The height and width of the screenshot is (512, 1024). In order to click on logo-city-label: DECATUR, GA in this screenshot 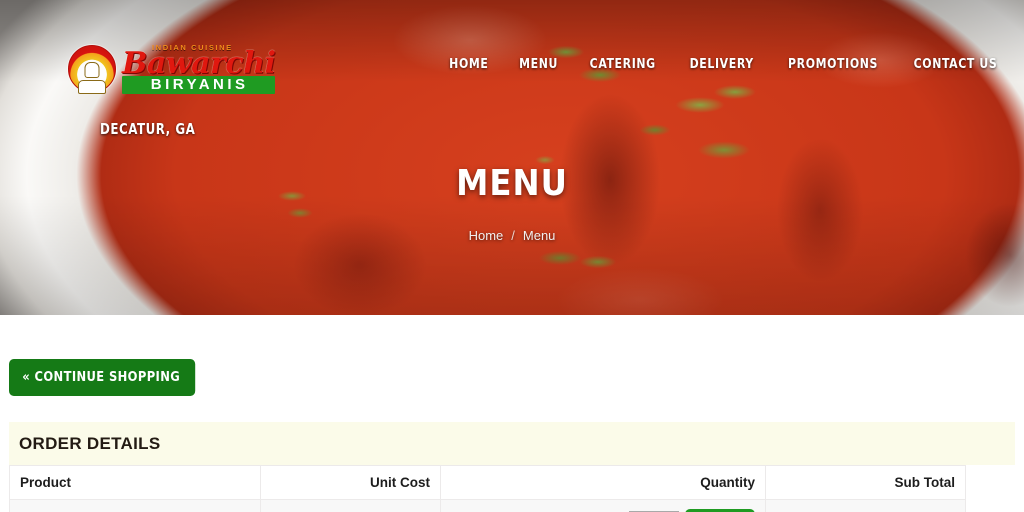, I will do `click(148, 129)`.